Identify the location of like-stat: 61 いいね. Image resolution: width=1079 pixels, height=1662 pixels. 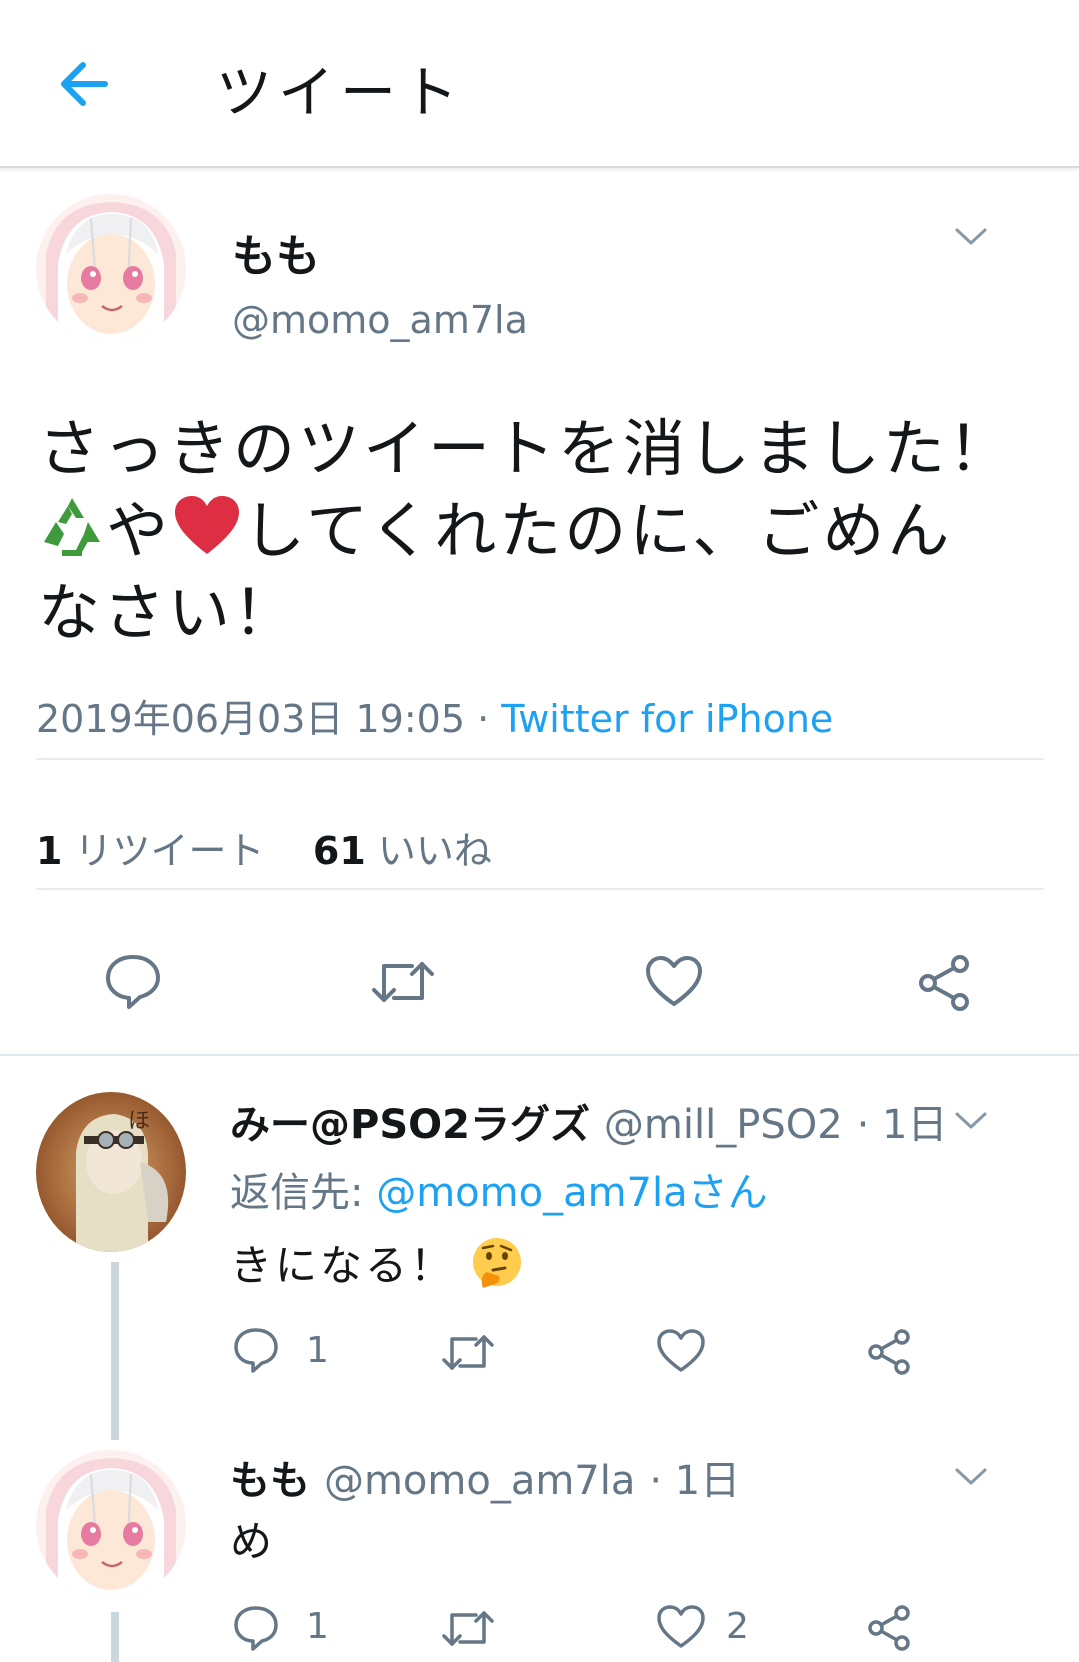
(402, 851).